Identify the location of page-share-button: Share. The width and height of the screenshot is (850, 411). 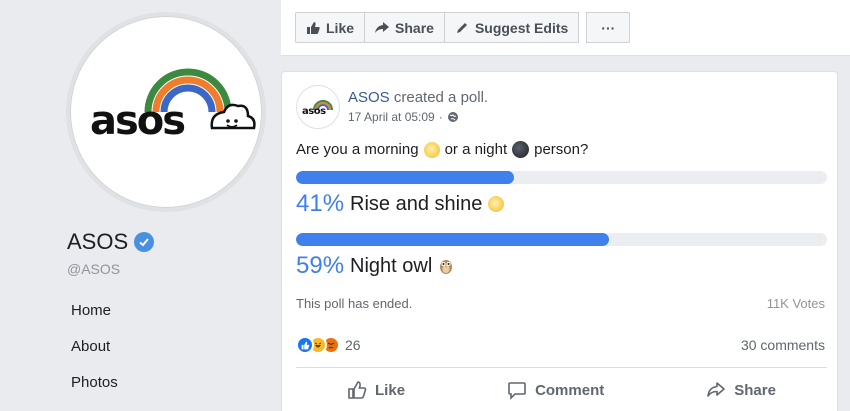
(404, 27).